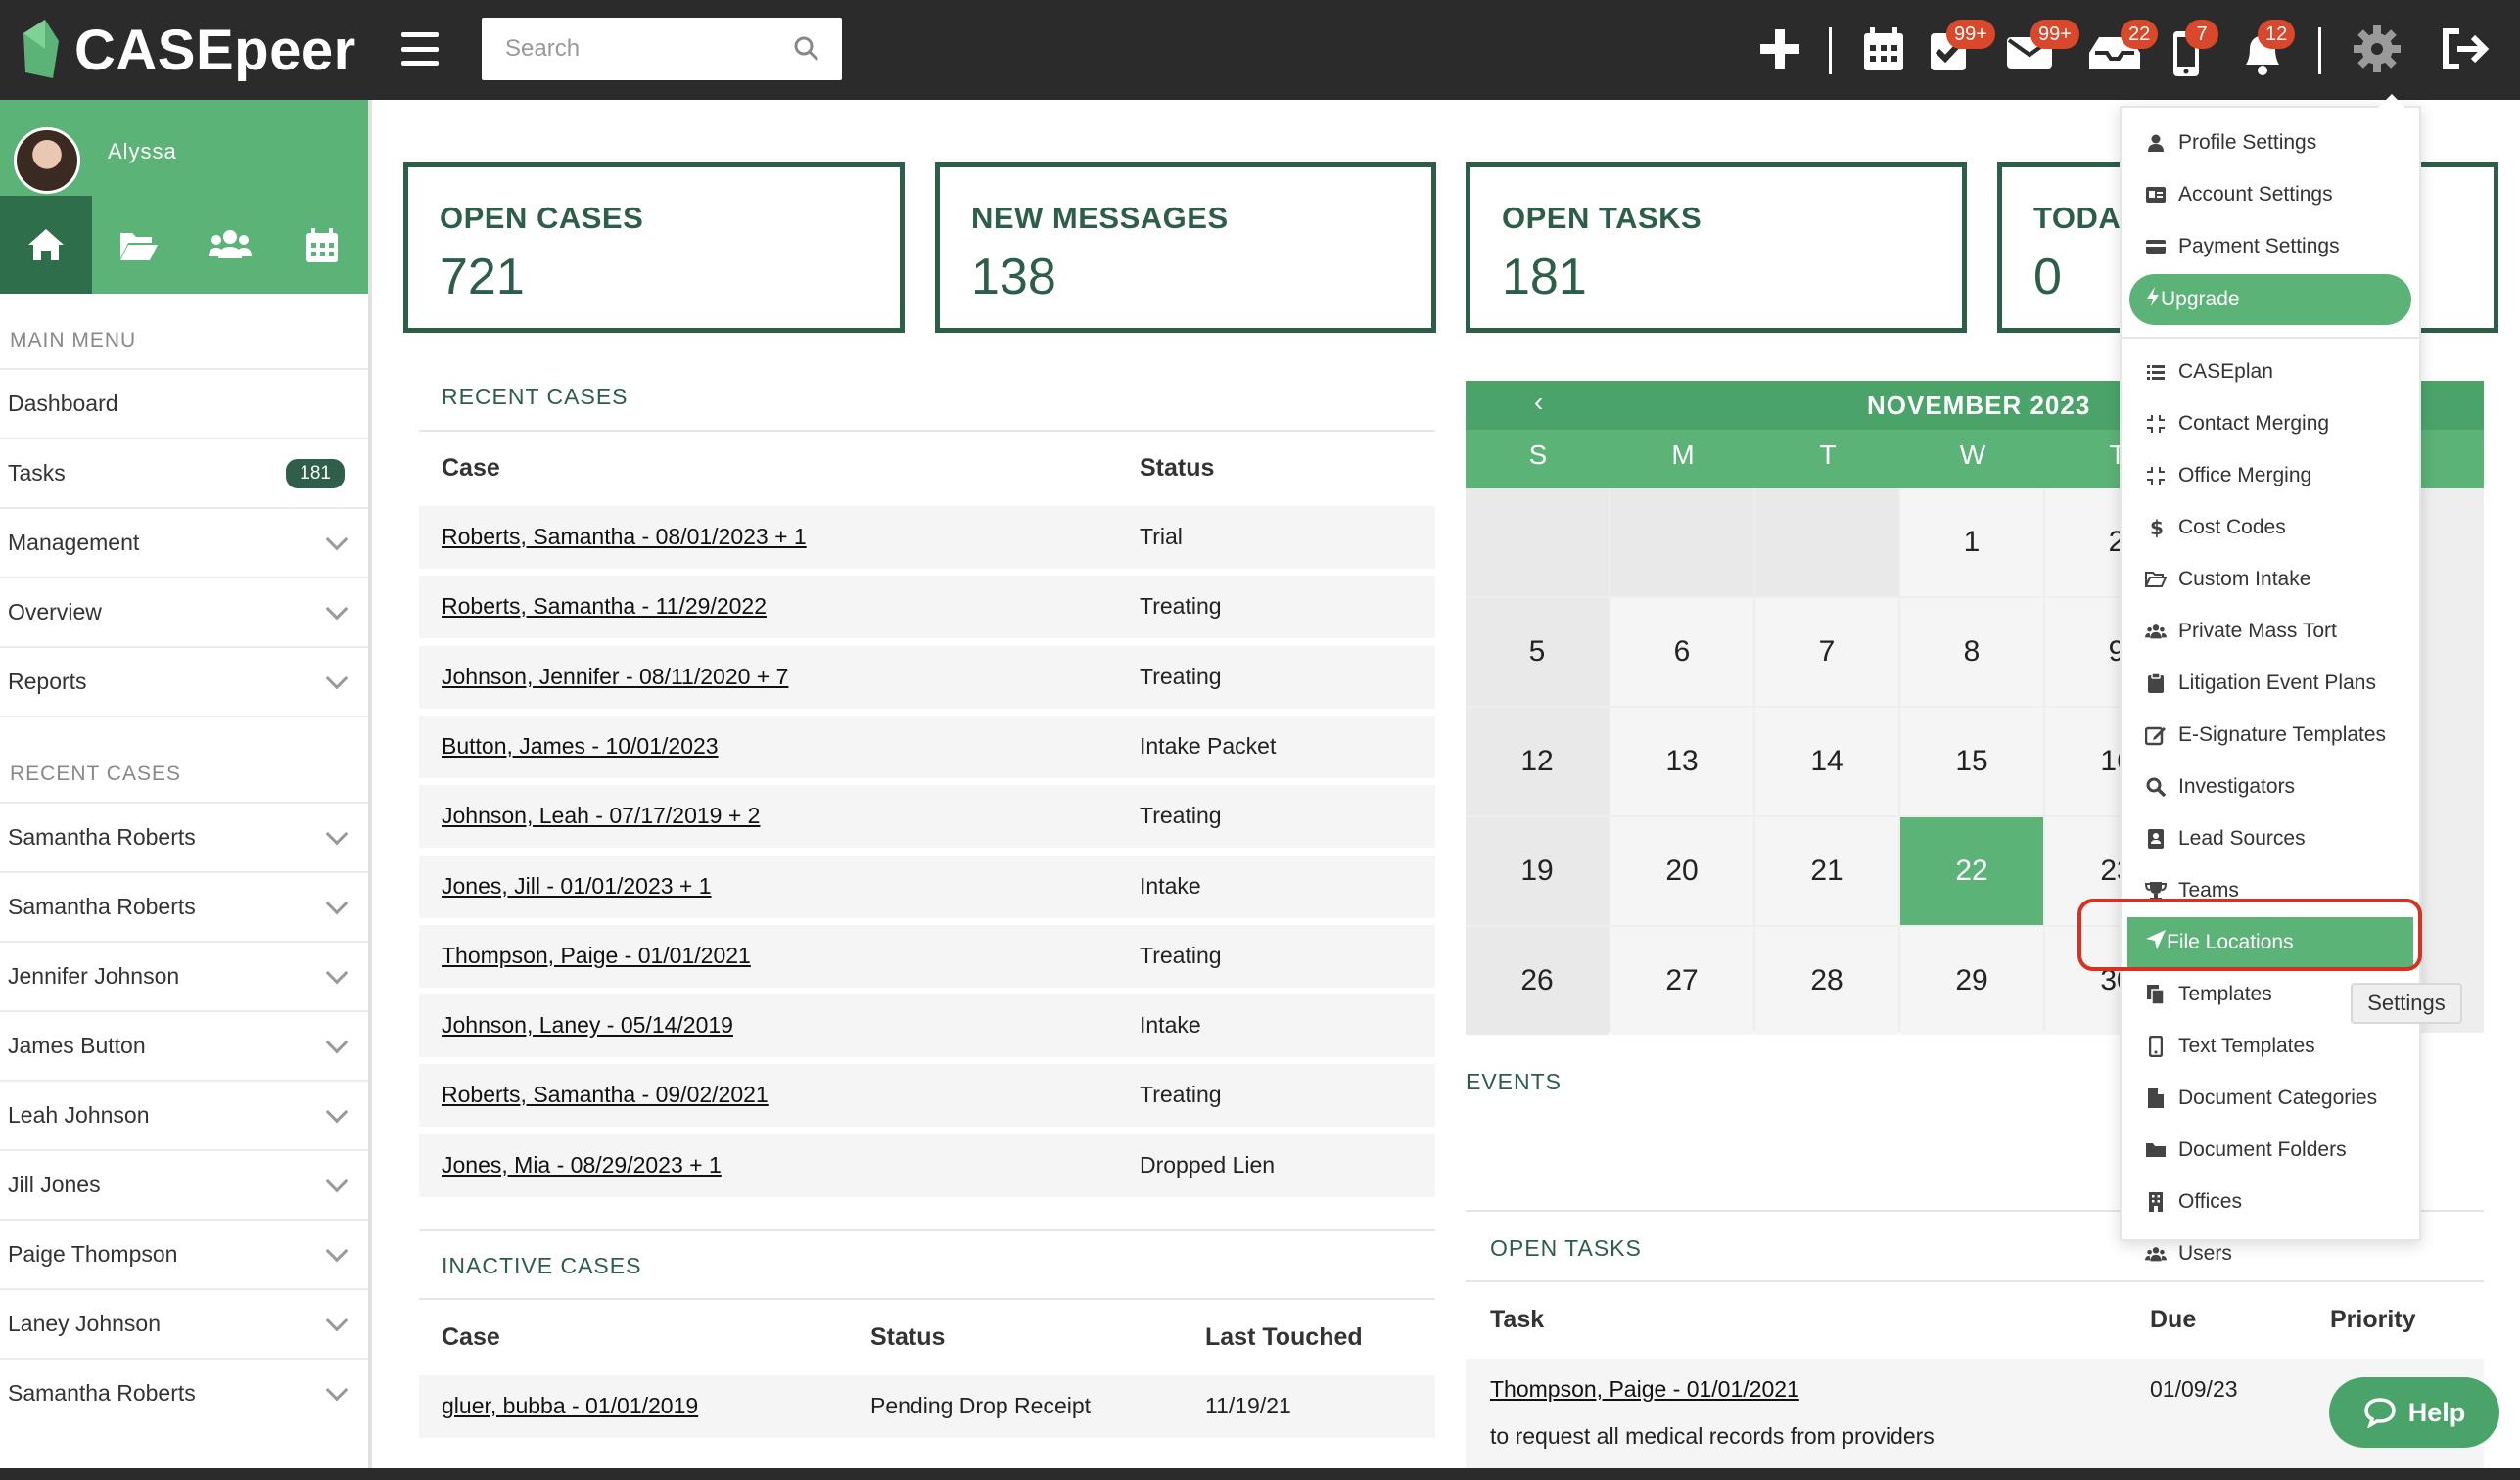 This screenshot has height=1480, width=2520. Describe the element at coordinates (2189, 48) in the screenshot. I see `mobile-phone-icon: 7` at that location.